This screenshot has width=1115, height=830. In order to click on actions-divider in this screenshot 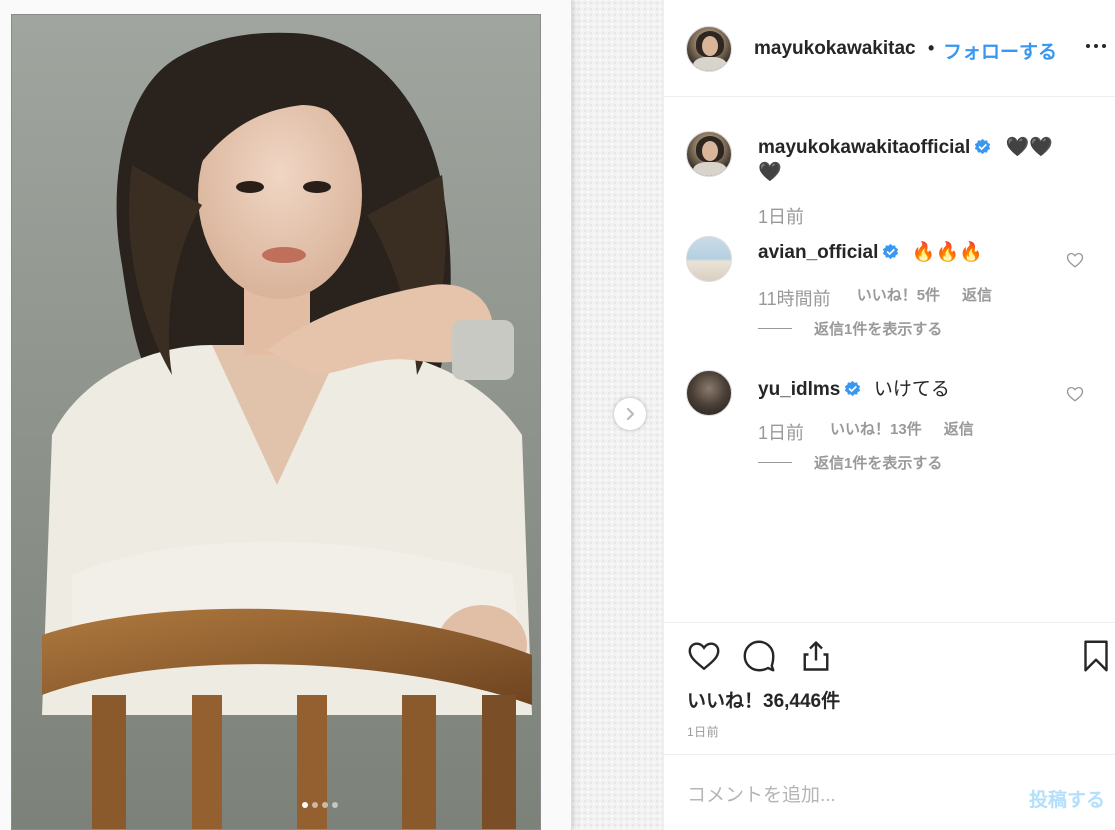, I will do `click(889, 622)`.